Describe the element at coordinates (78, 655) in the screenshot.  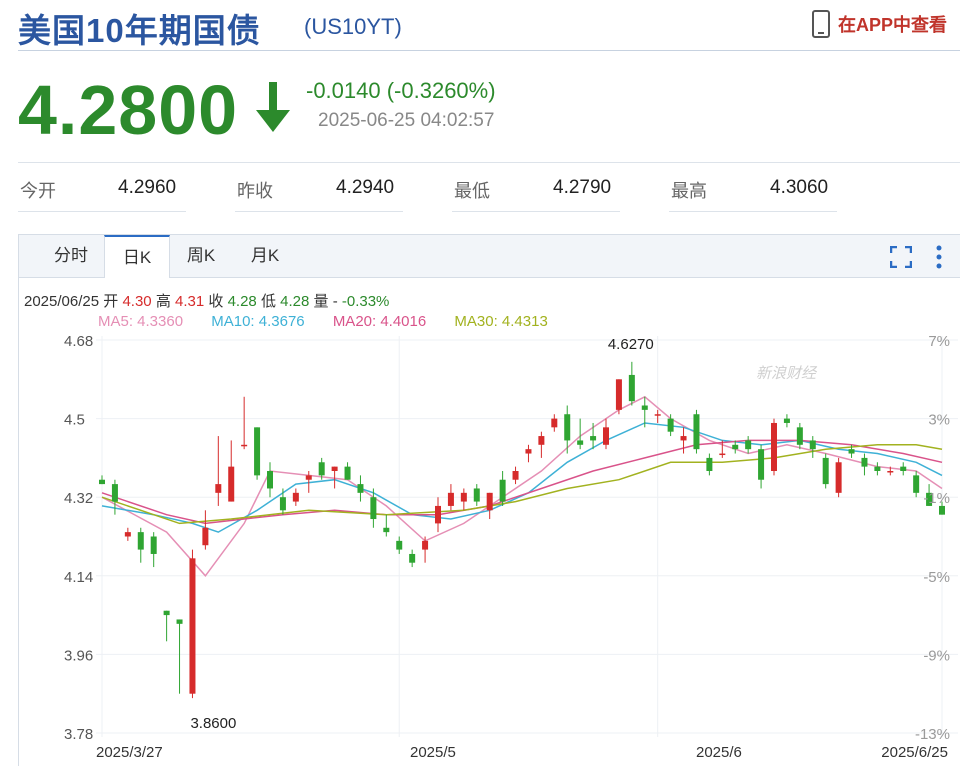
I see `y-tick-label: 3.96` at that location.